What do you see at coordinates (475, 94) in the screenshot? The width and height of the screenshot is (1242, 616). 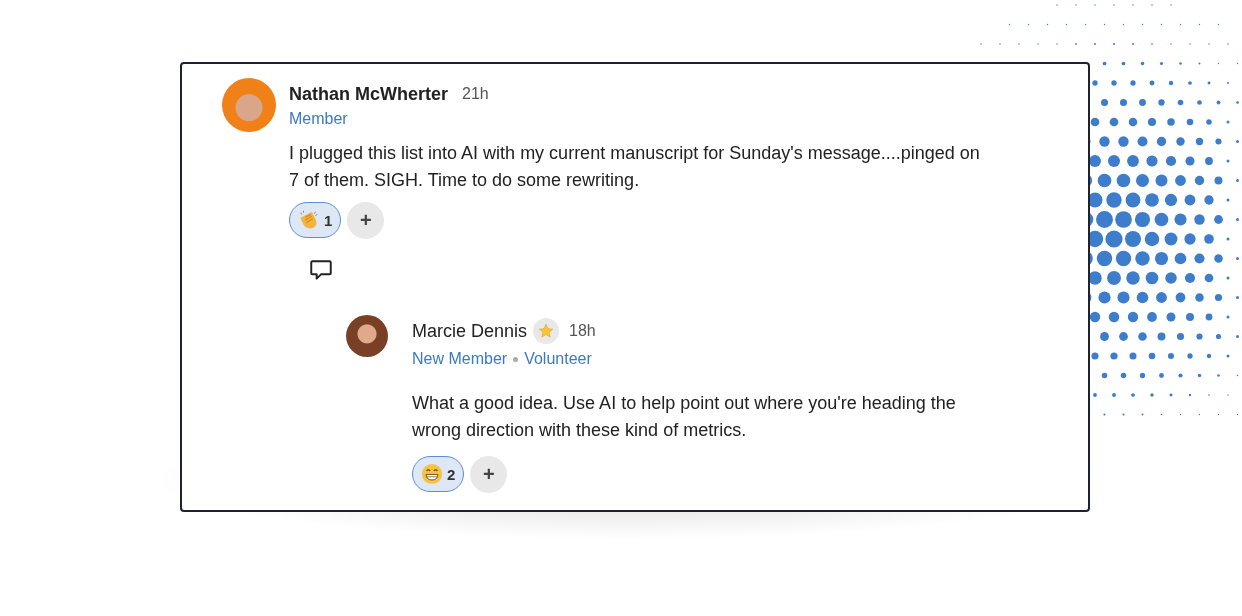 I see `timestamp: 21h` at bounding box center [475, 94].